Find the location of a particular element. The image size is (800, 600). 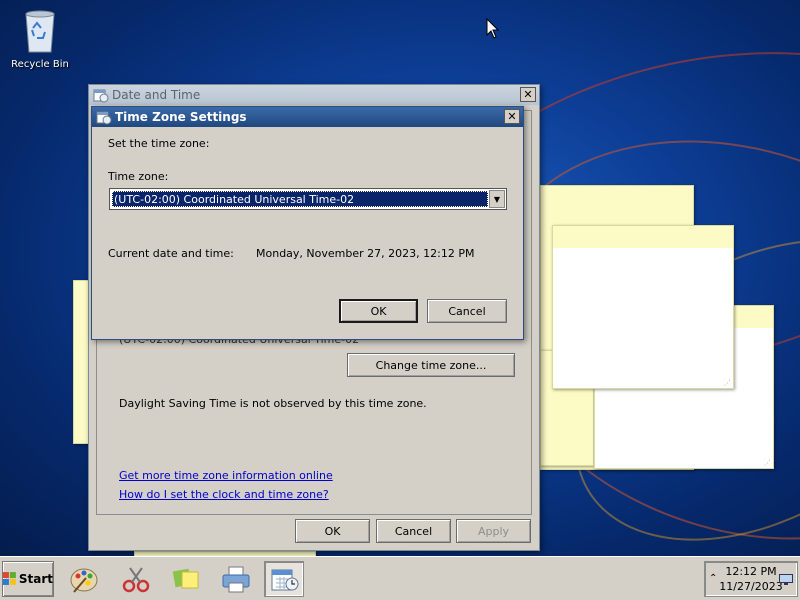

taskbar-app-sticky-notes is located at coordinates (186, 579).